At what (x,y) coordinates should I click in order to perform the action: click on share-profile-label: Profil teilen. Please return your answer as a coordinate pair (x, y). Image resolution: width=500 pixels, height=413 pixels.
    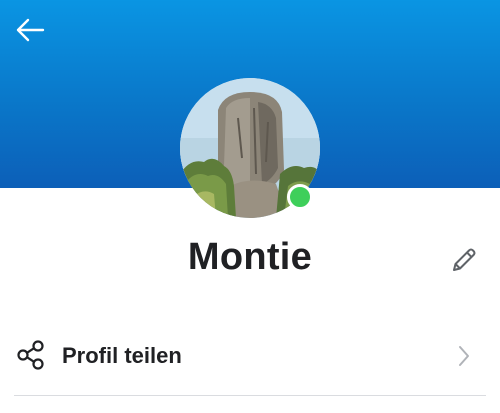
    Looking at the image, I should click on (122, 355).